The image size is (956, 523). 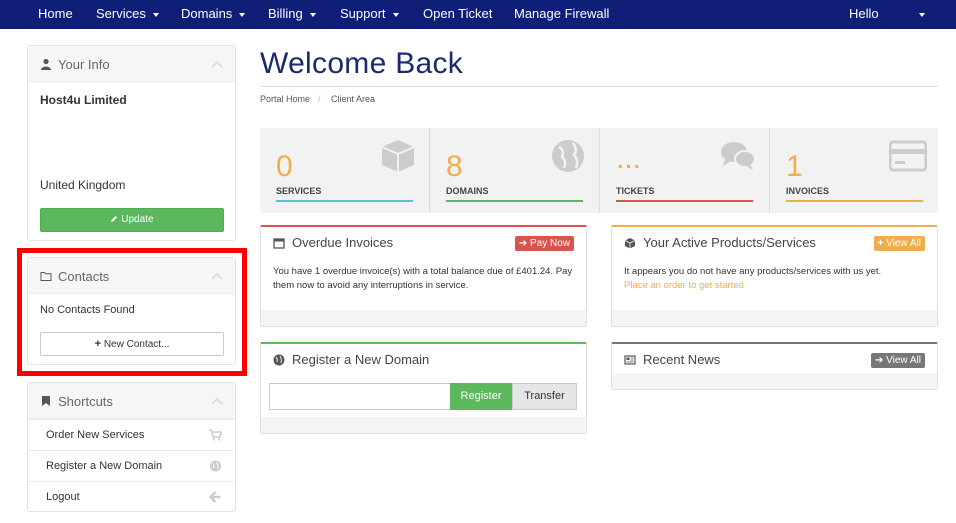 What do you see at coordinates (738, 156) in the screenshot?
I see `comments-icon` at bounding box center [738, 156].